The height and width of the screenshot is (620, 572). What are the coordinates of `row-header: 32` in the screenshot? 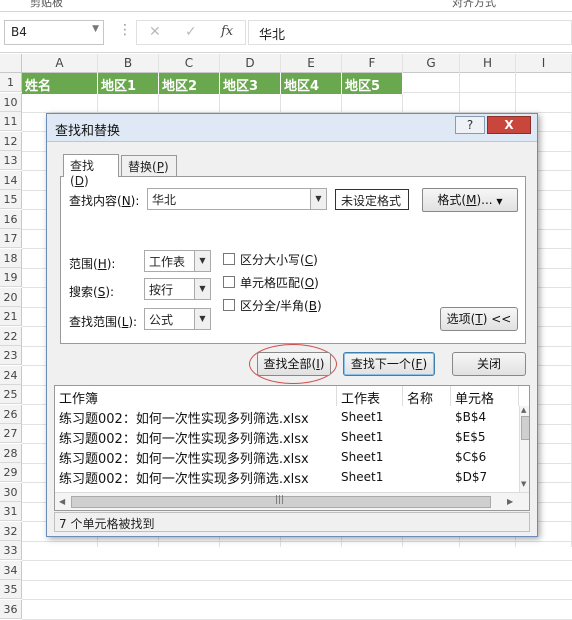 It's located at (11, 531).